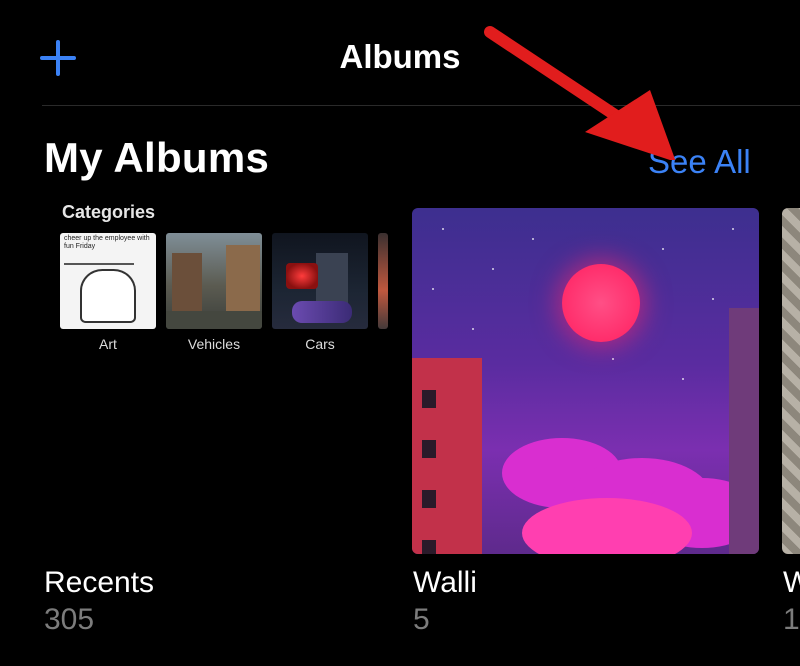 This screenshot has height=666, width=800. Describe the element at coordinates (580, 93) in the screenshot. I see `annotation-arrow` at that location.